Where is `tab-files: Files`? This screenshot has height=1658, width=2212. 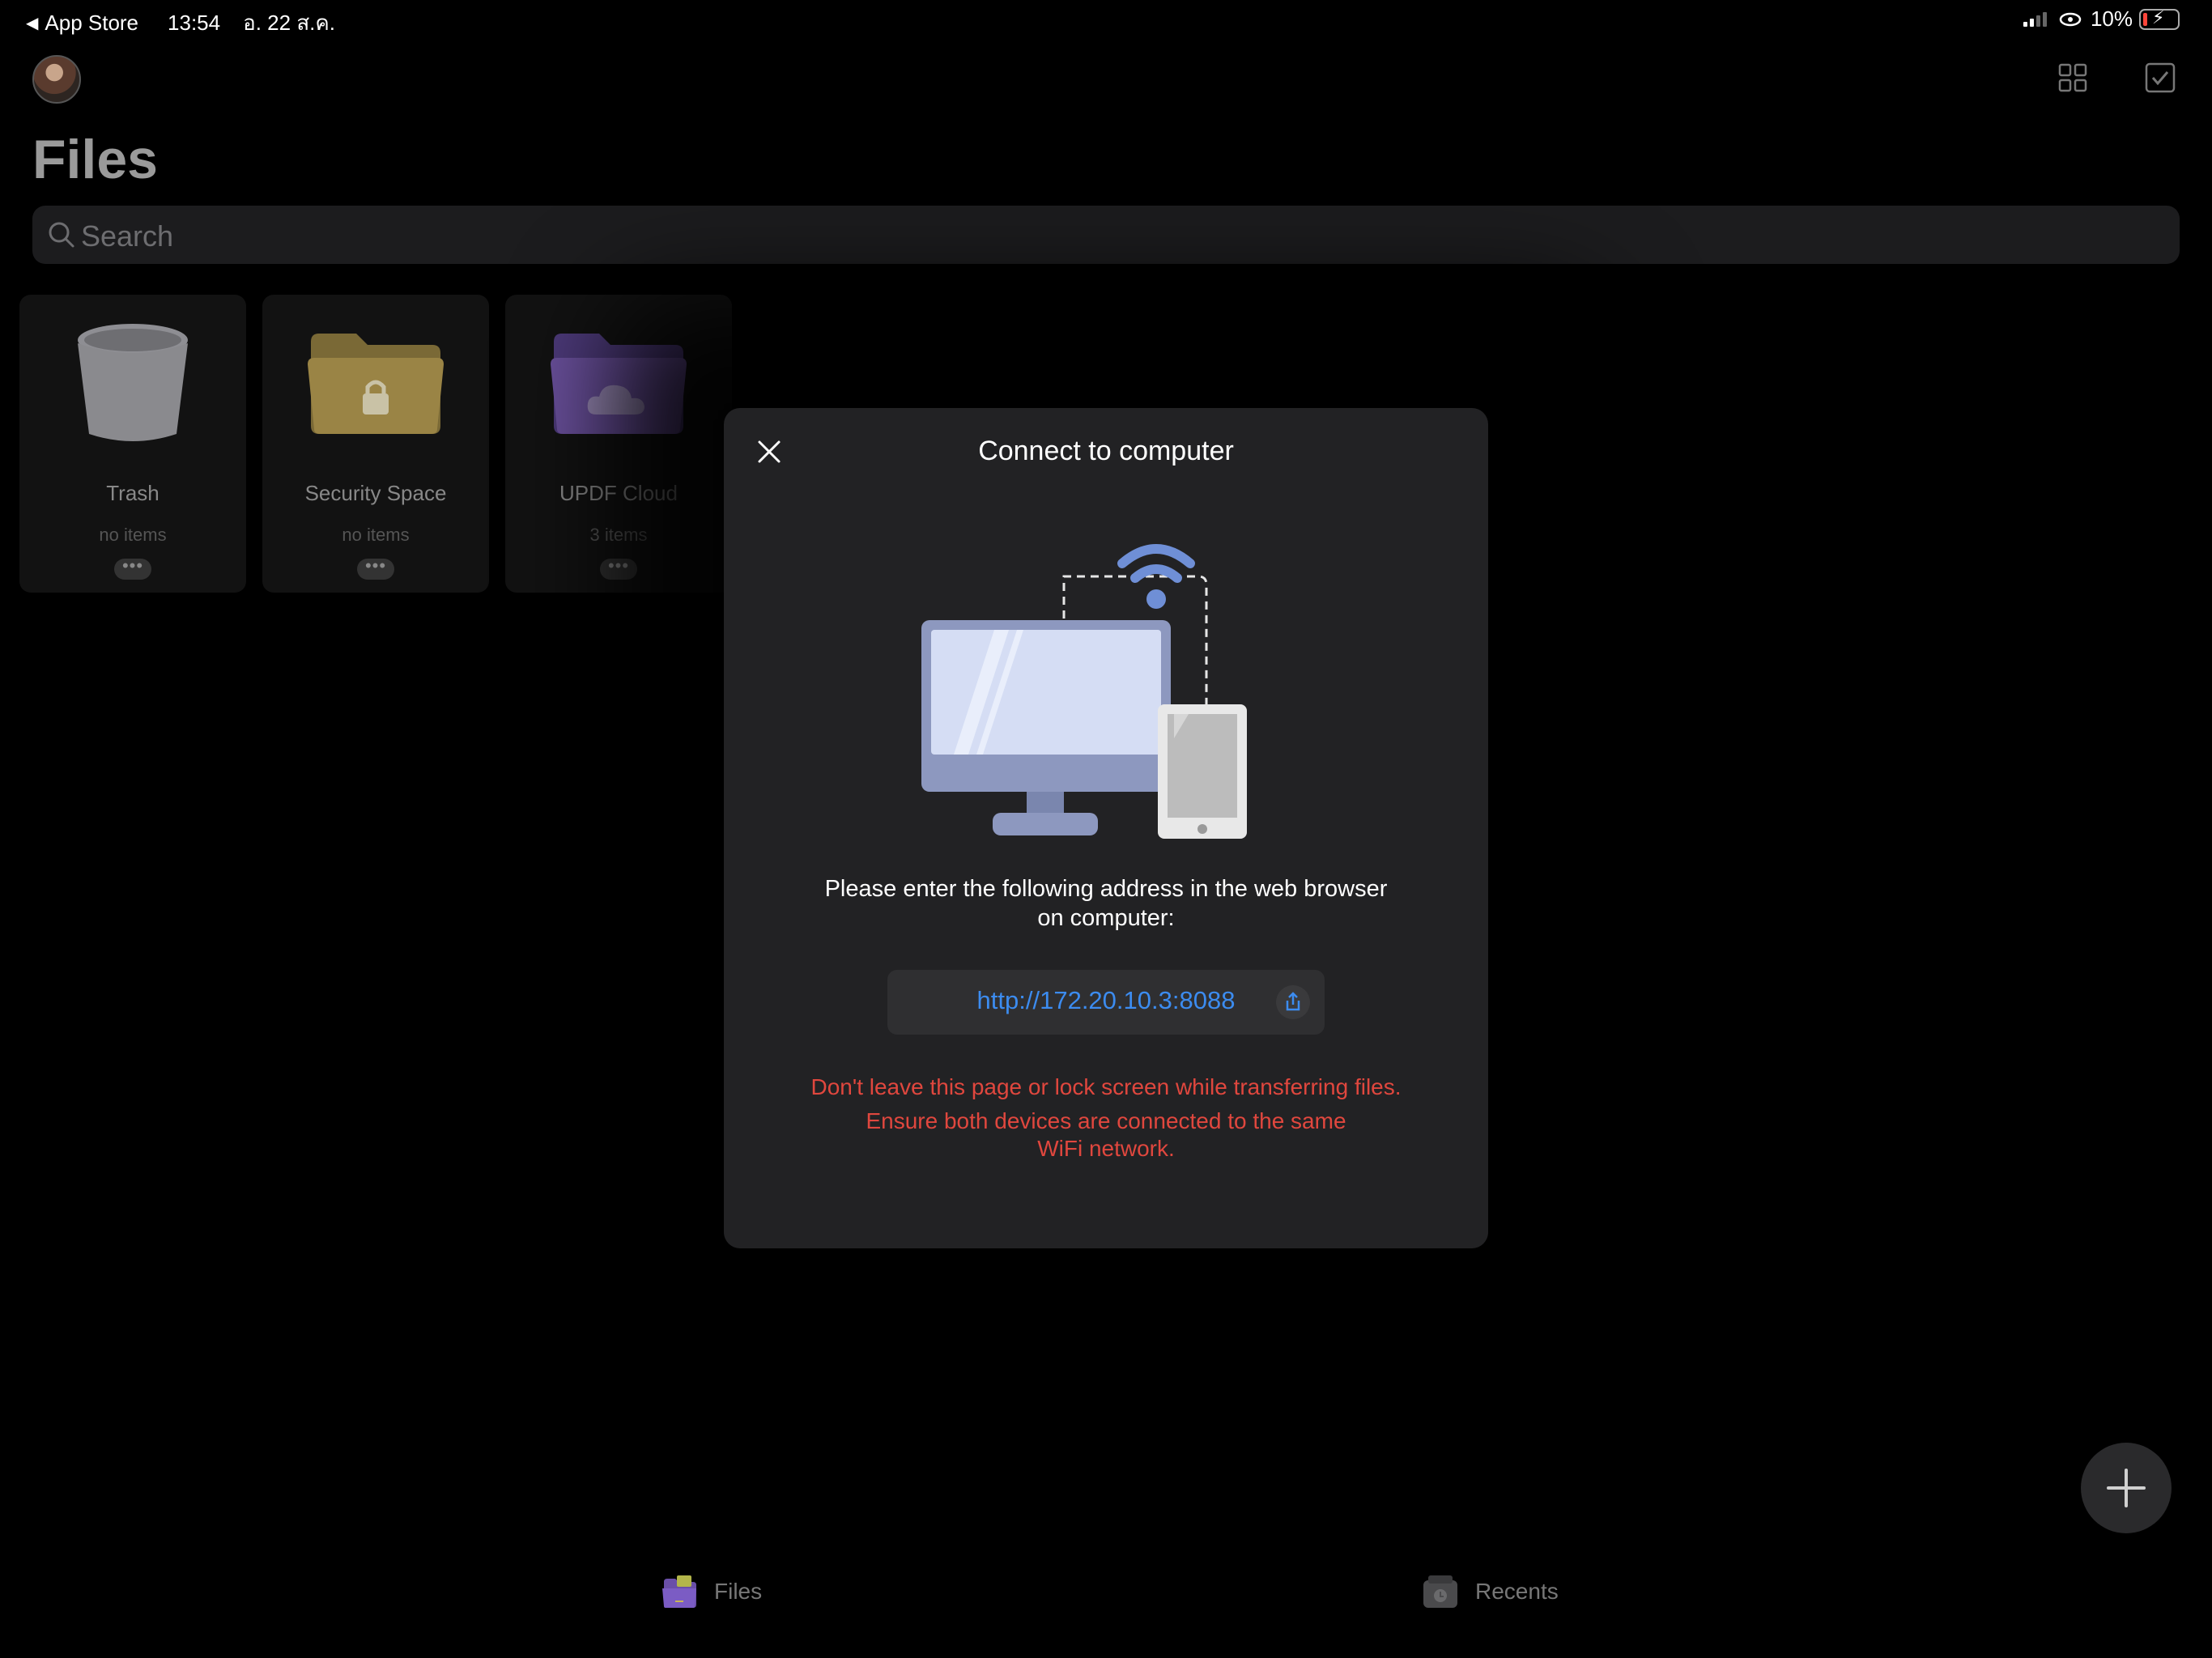
tab-files: Files is located at coordinates (711, 1591).